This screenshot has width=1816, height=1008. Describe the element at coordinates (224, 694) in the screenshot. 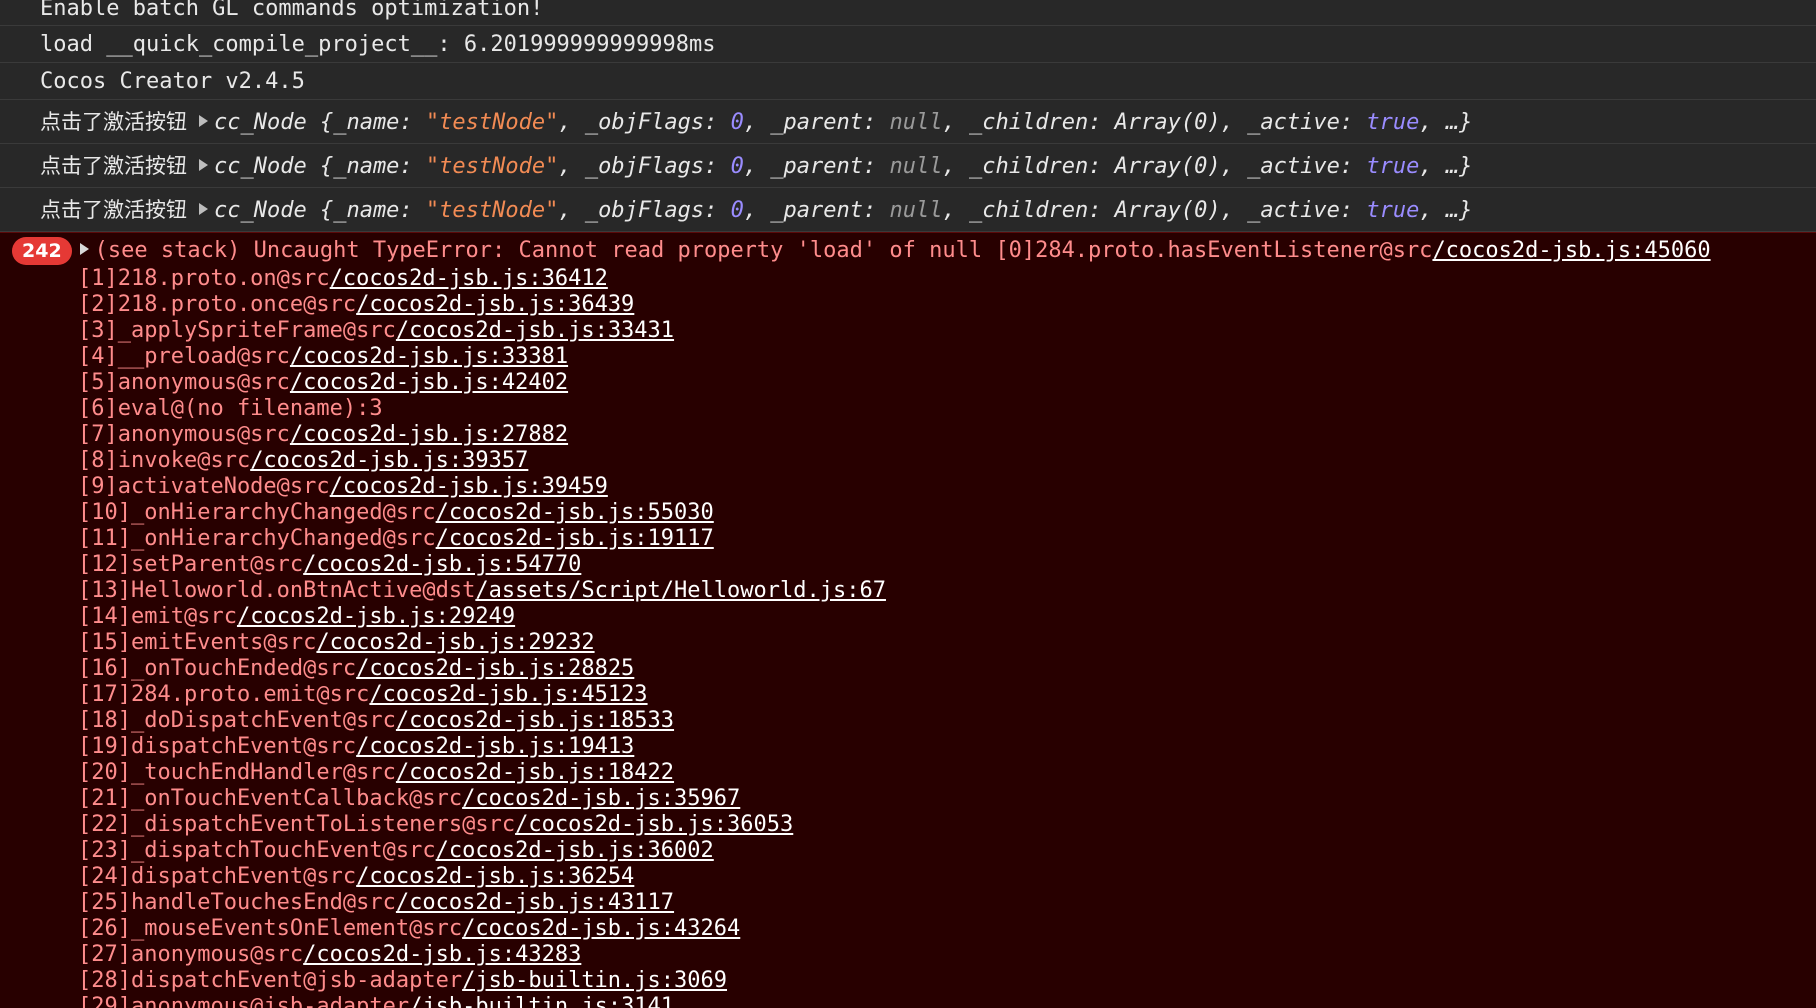

I see `frame-function: [17]284.proto.emit@src` at that location.